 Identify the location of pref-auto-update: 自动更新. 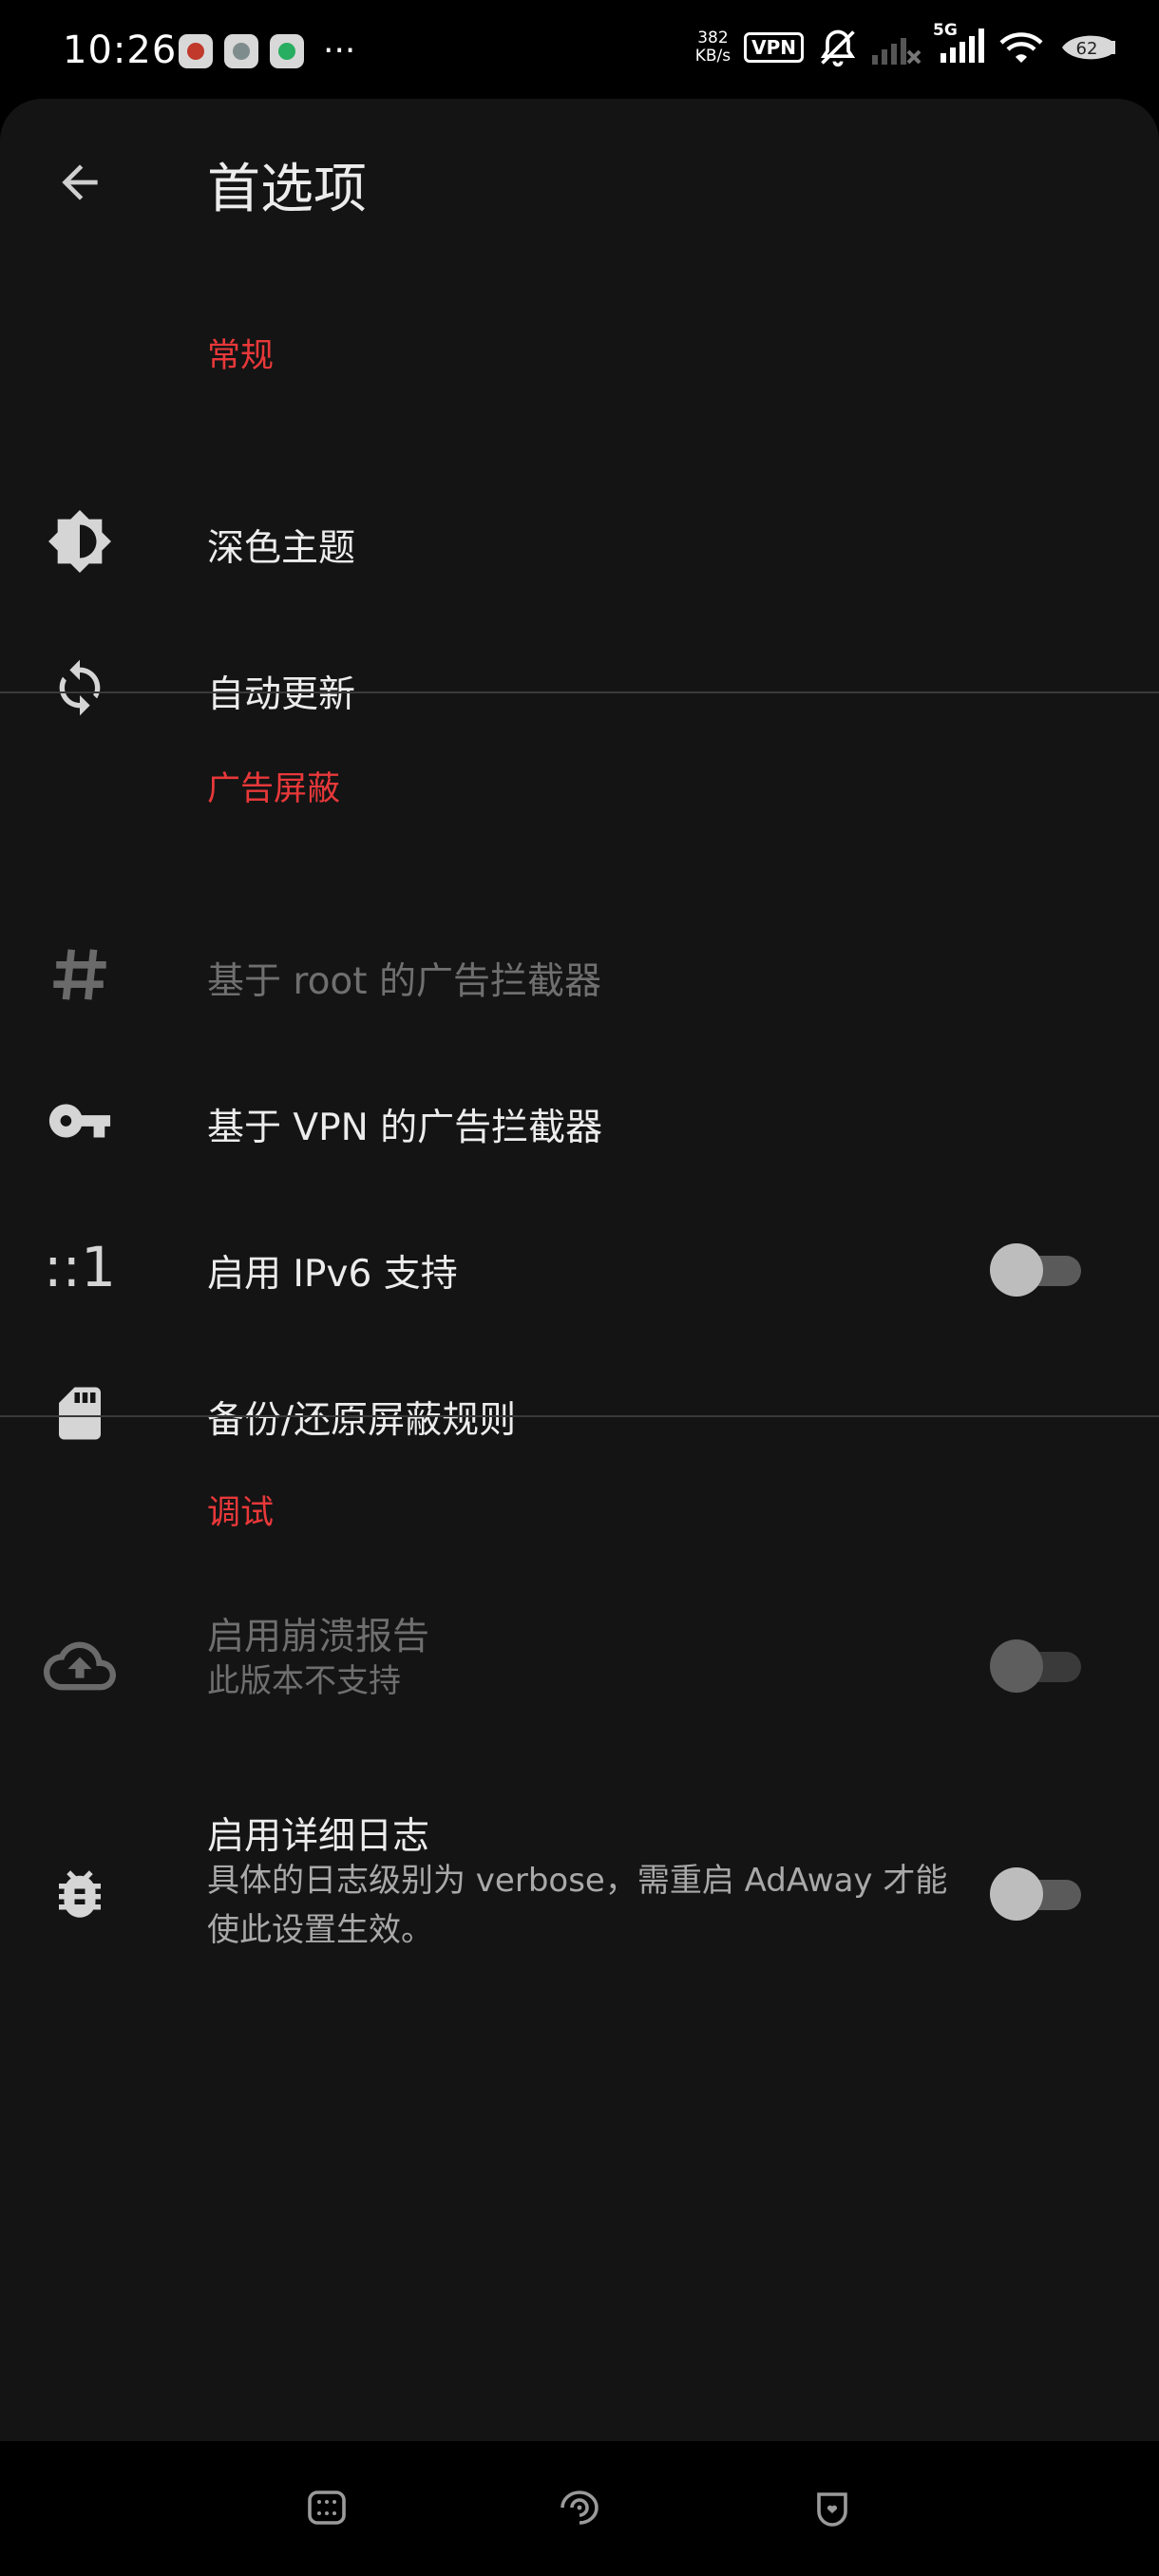
(579, 690).